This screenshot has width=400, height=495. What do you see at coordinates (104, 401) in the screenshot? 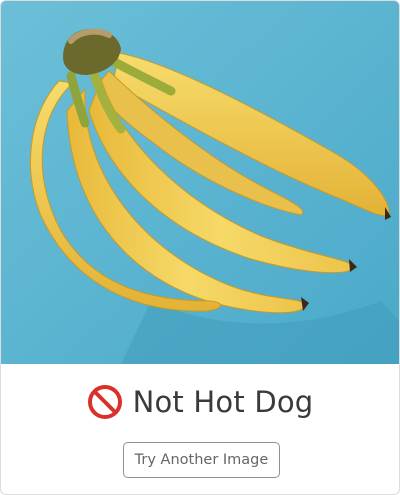
I see `prohibited-icon` at bounding box center [104, 401].